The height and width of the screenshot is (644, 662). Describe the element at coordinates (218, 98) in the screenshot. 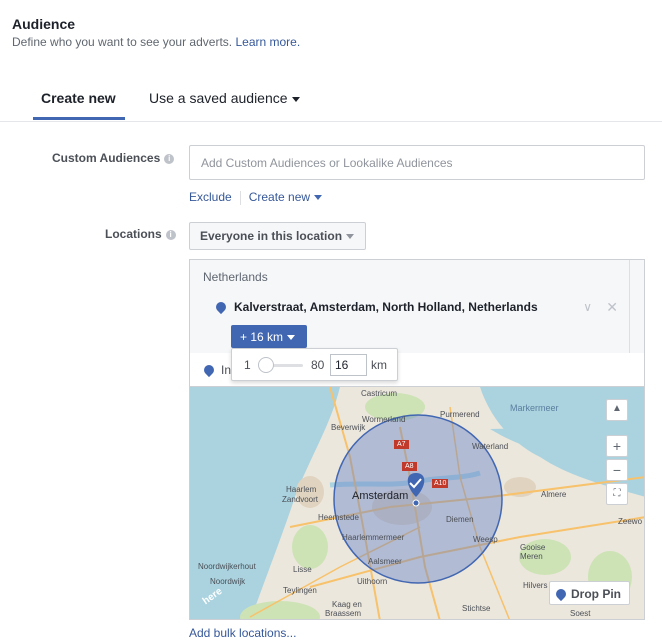

I see `tab-saved-audience-label: Use a saved audience` at that location.